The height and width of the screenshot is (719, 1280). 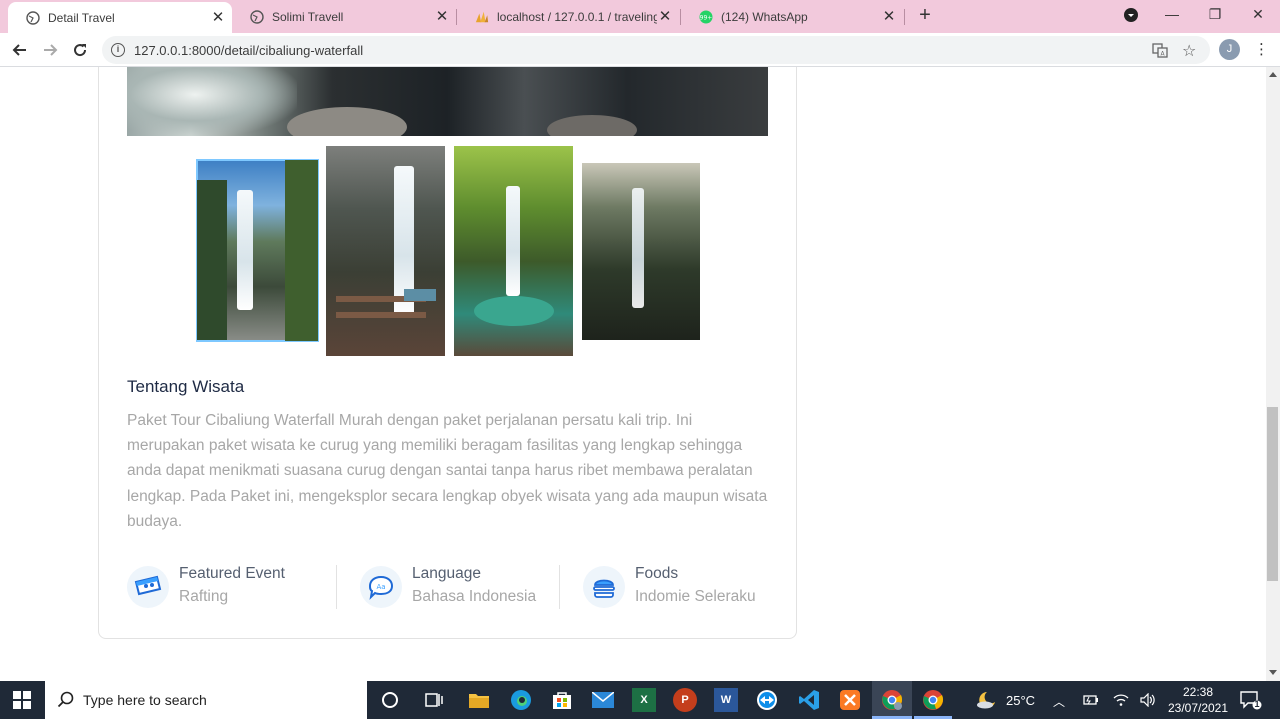 I want to click on cortana-icon, so click(x=390, y=700).